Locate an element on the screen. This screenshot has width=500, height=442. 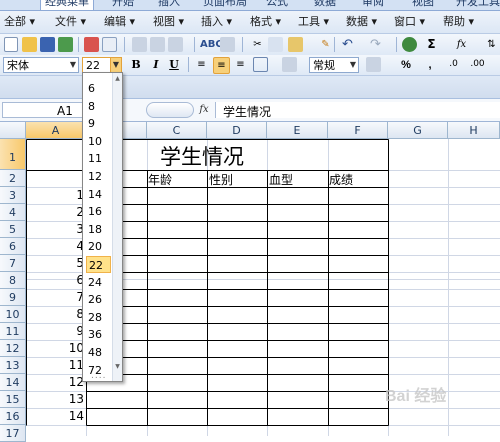
spelling-icon: ABC is located at coordinates (211, 44).